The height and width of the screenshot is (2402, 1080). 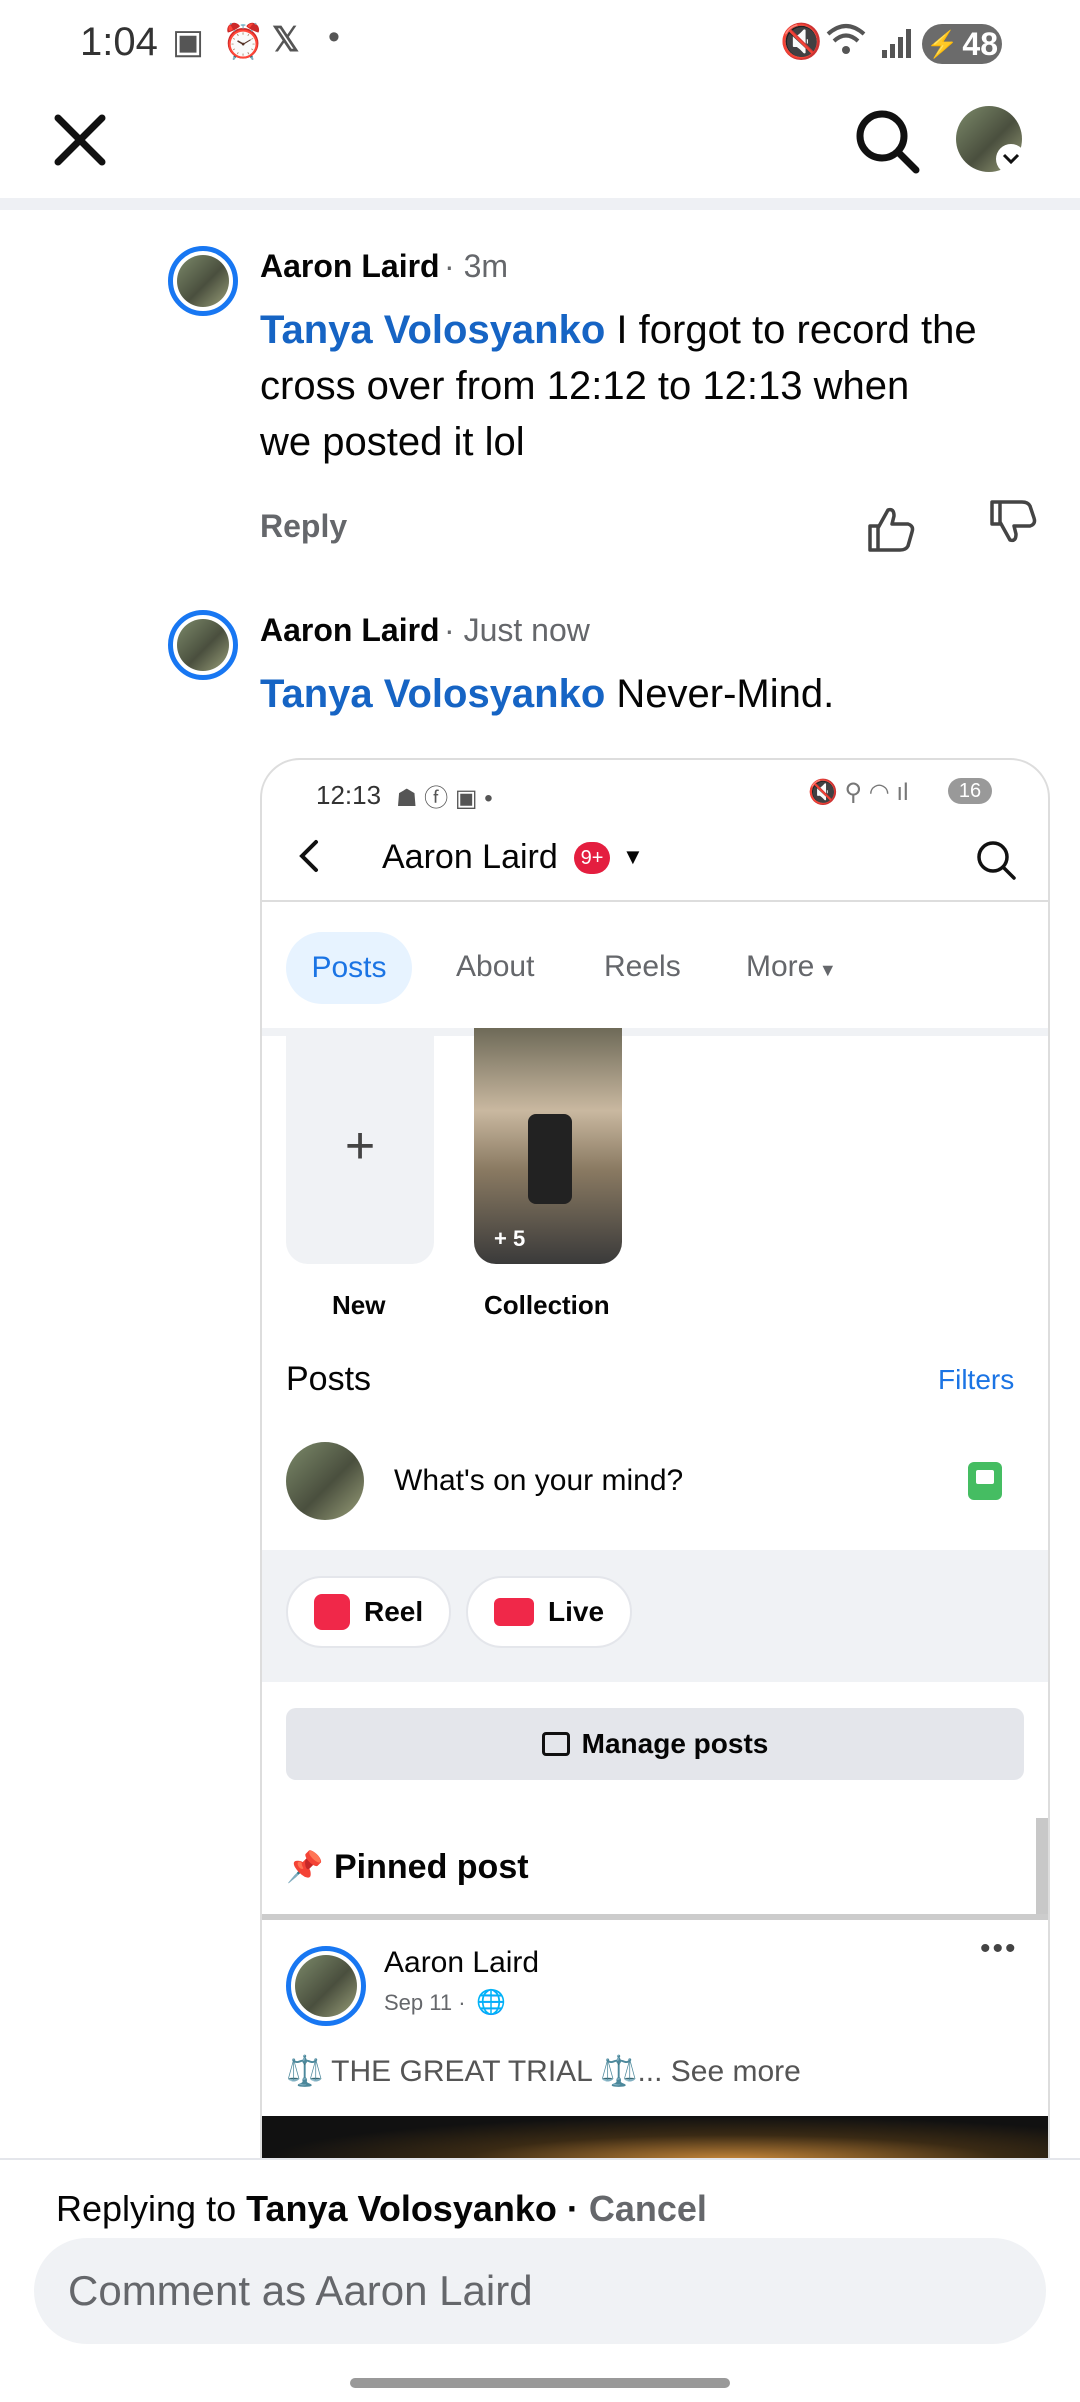 I want to click on collection-highlight: + 5, so click(x=548, y=1146).